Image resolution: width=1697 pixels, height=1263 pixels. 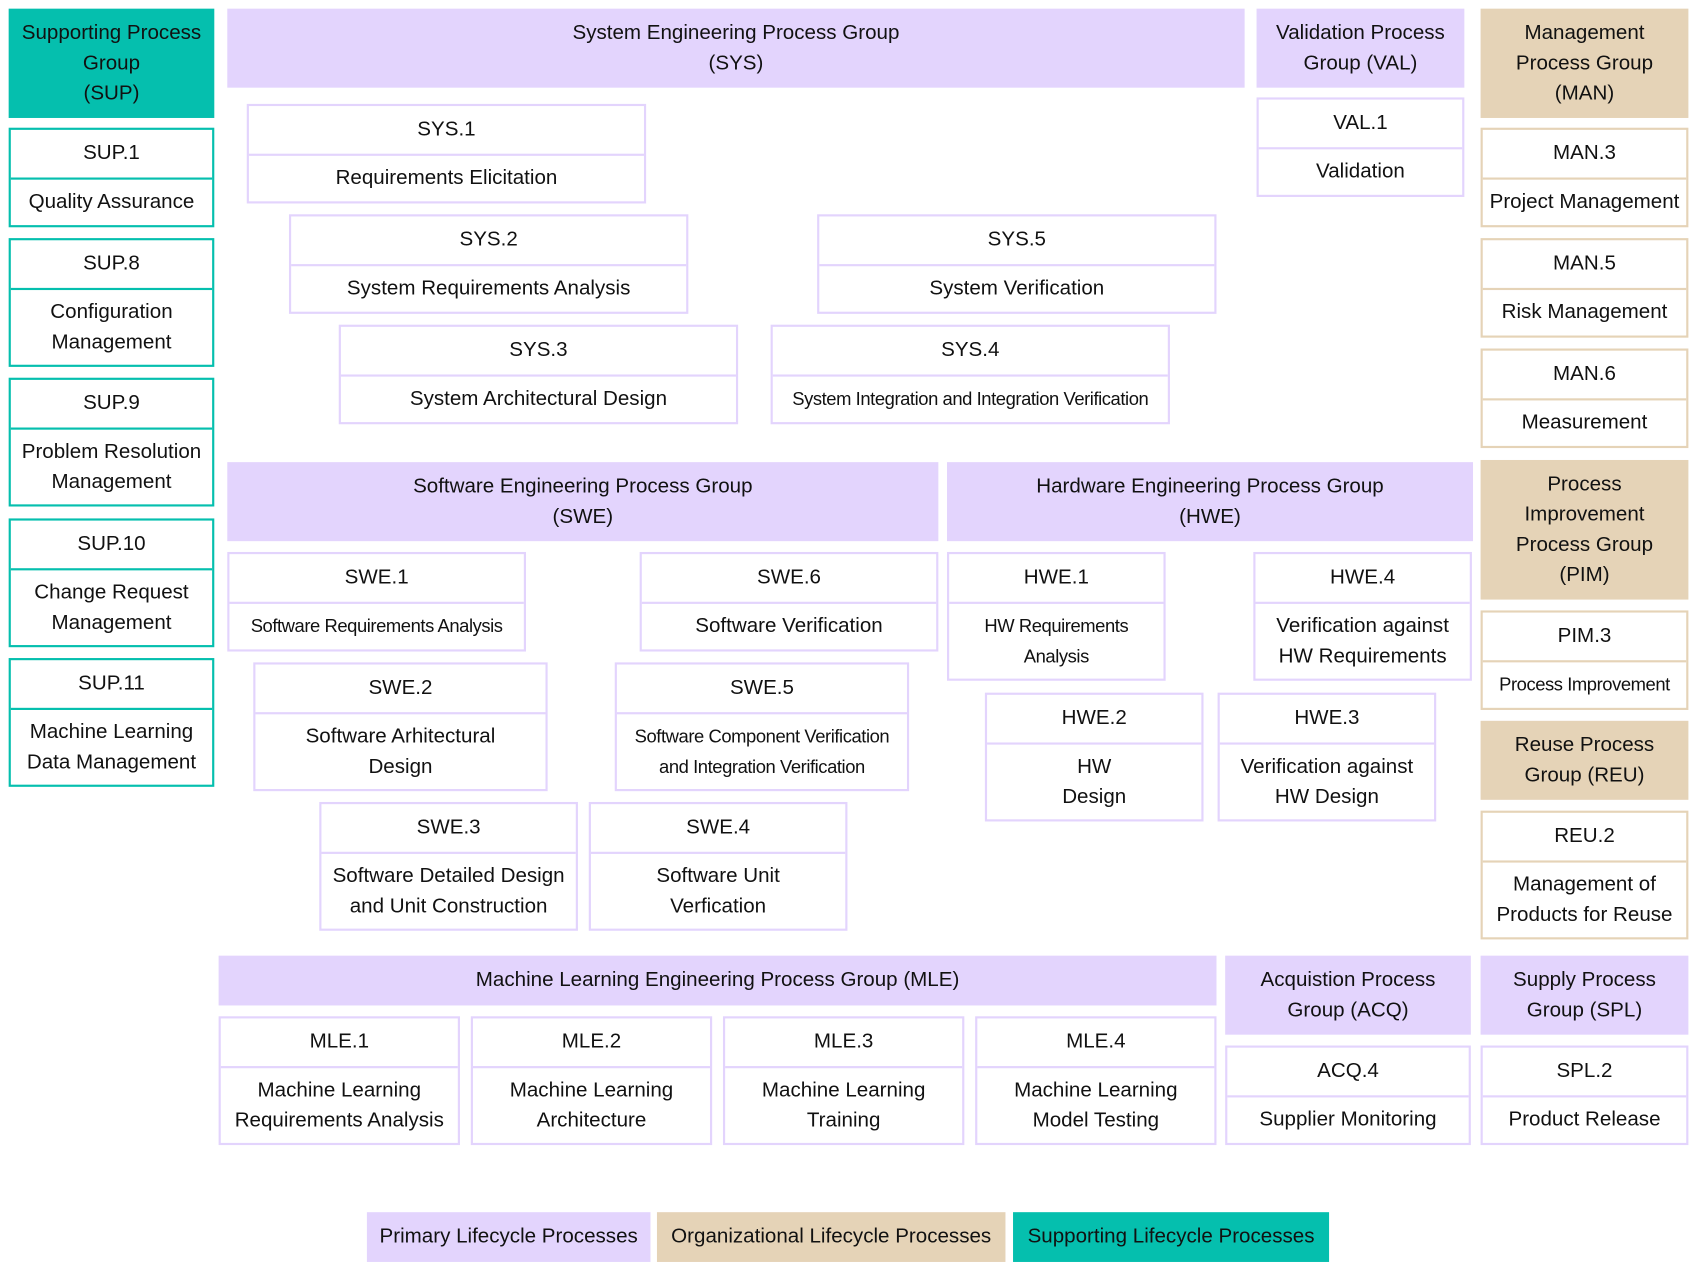 What do you see at coordinates (1584, 838) in the screenshot?
I see `process-id: REU.2` at bounding box center [1584, 838].